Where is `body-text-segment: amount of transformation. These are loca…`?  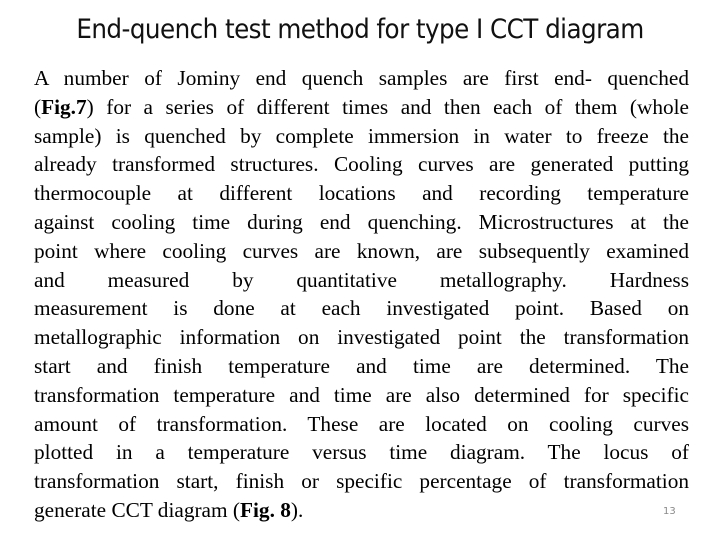 body-text-segment: amount of transformation. These are loca… is located at coordinates (361, 423).